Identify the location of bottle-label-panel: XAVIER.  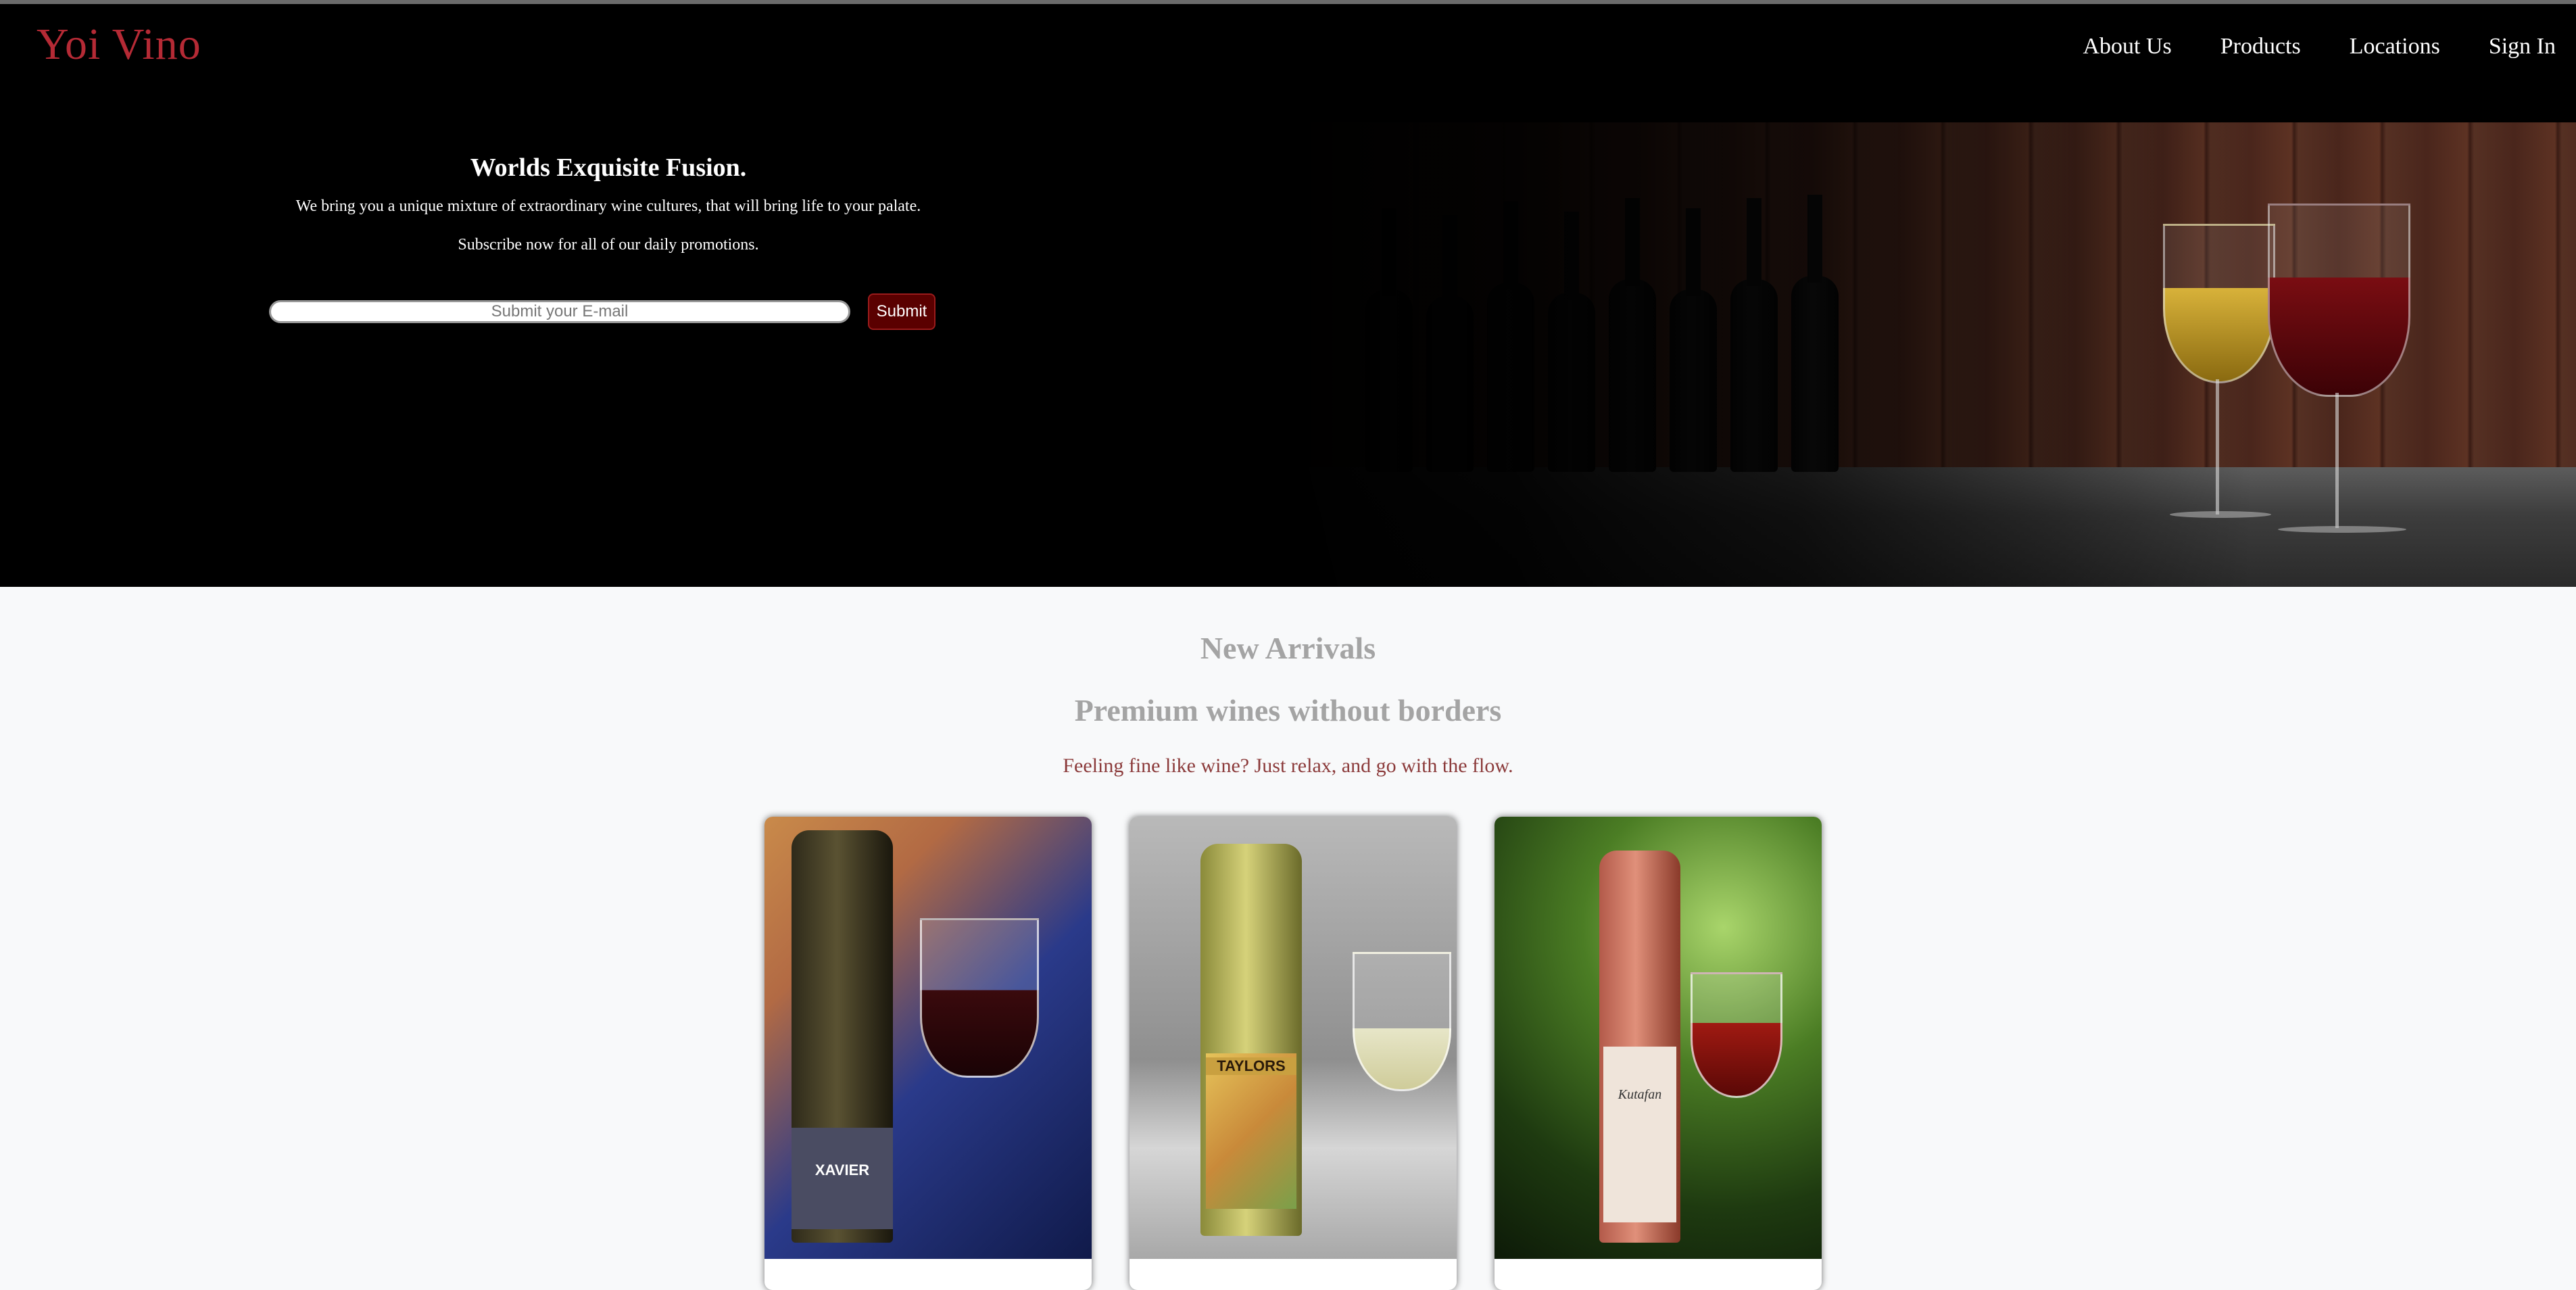
(842, 1178).